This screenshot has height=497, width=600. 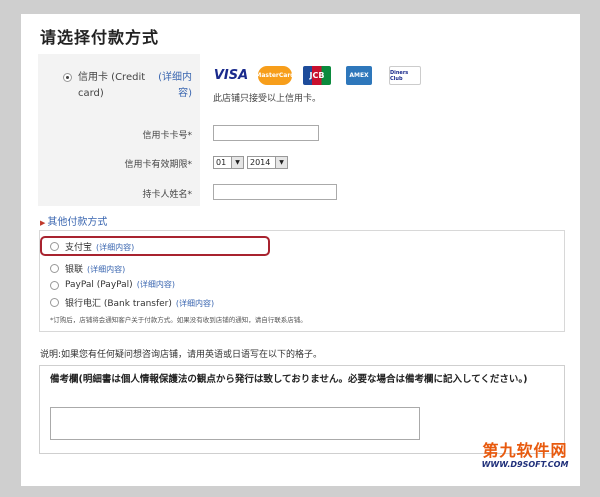 I want to click on expiry-month-value: 01, so click(x=221, y=162).